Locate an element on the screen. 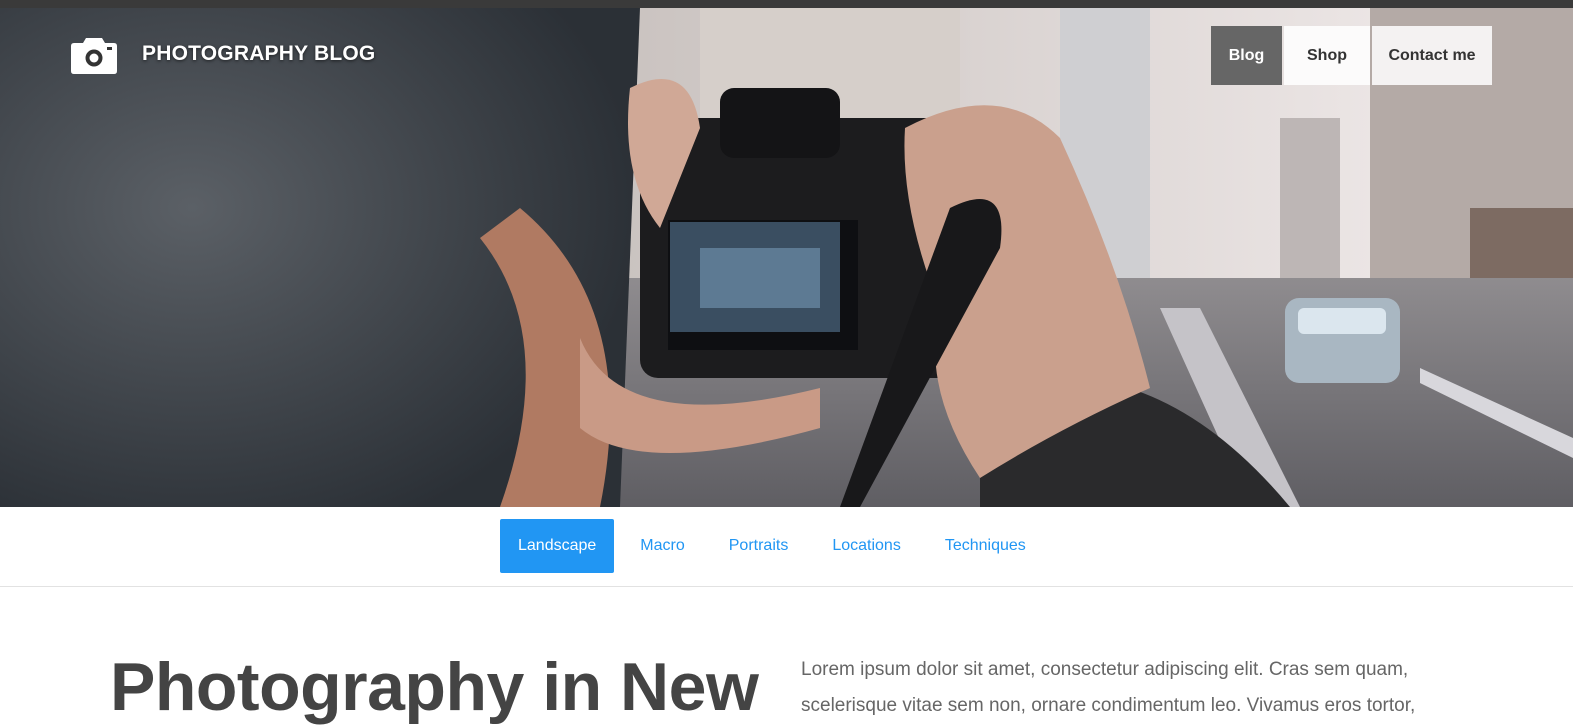  tab-locations: Locations is located at coordinates (866, 546).